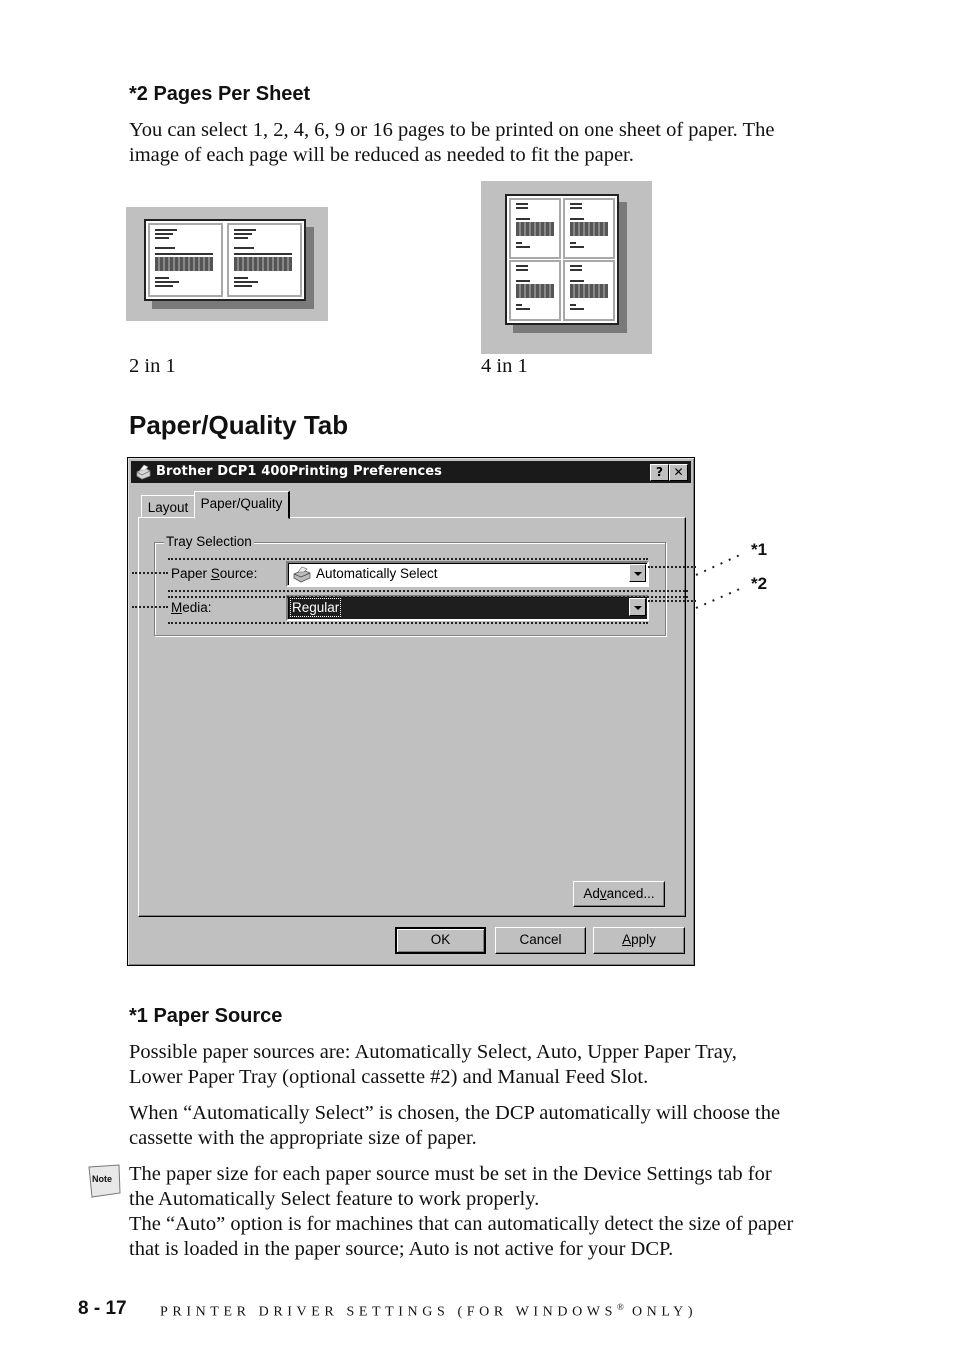 This screenshot has height=1352, width=954. Describe the element at coordinates (315, 607) in the screenshot. I see `media-value: Regular` at that location.